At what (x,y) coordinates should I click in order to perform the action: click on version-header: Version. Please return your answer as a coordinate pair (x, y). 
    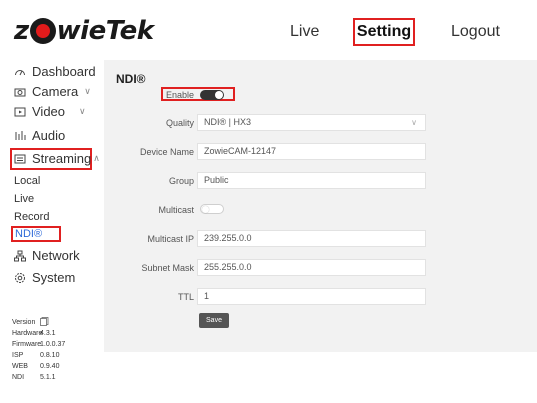
    Looking at the image, I should click on (46, 322).